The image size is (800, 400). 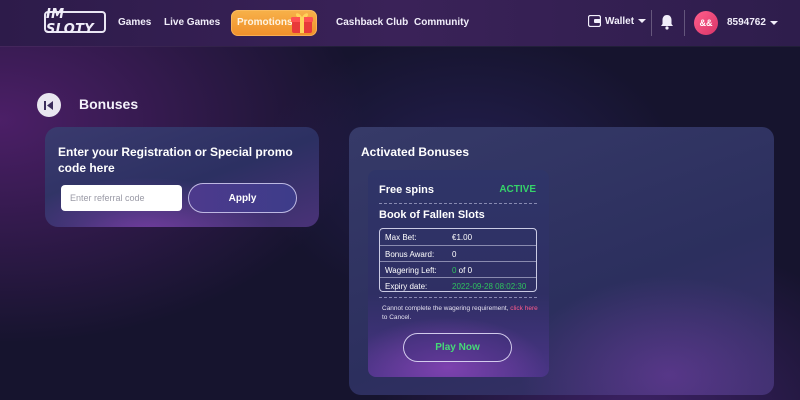 I want to click on expiry-date-label: Expiry date:, so click(x=406, y=286).